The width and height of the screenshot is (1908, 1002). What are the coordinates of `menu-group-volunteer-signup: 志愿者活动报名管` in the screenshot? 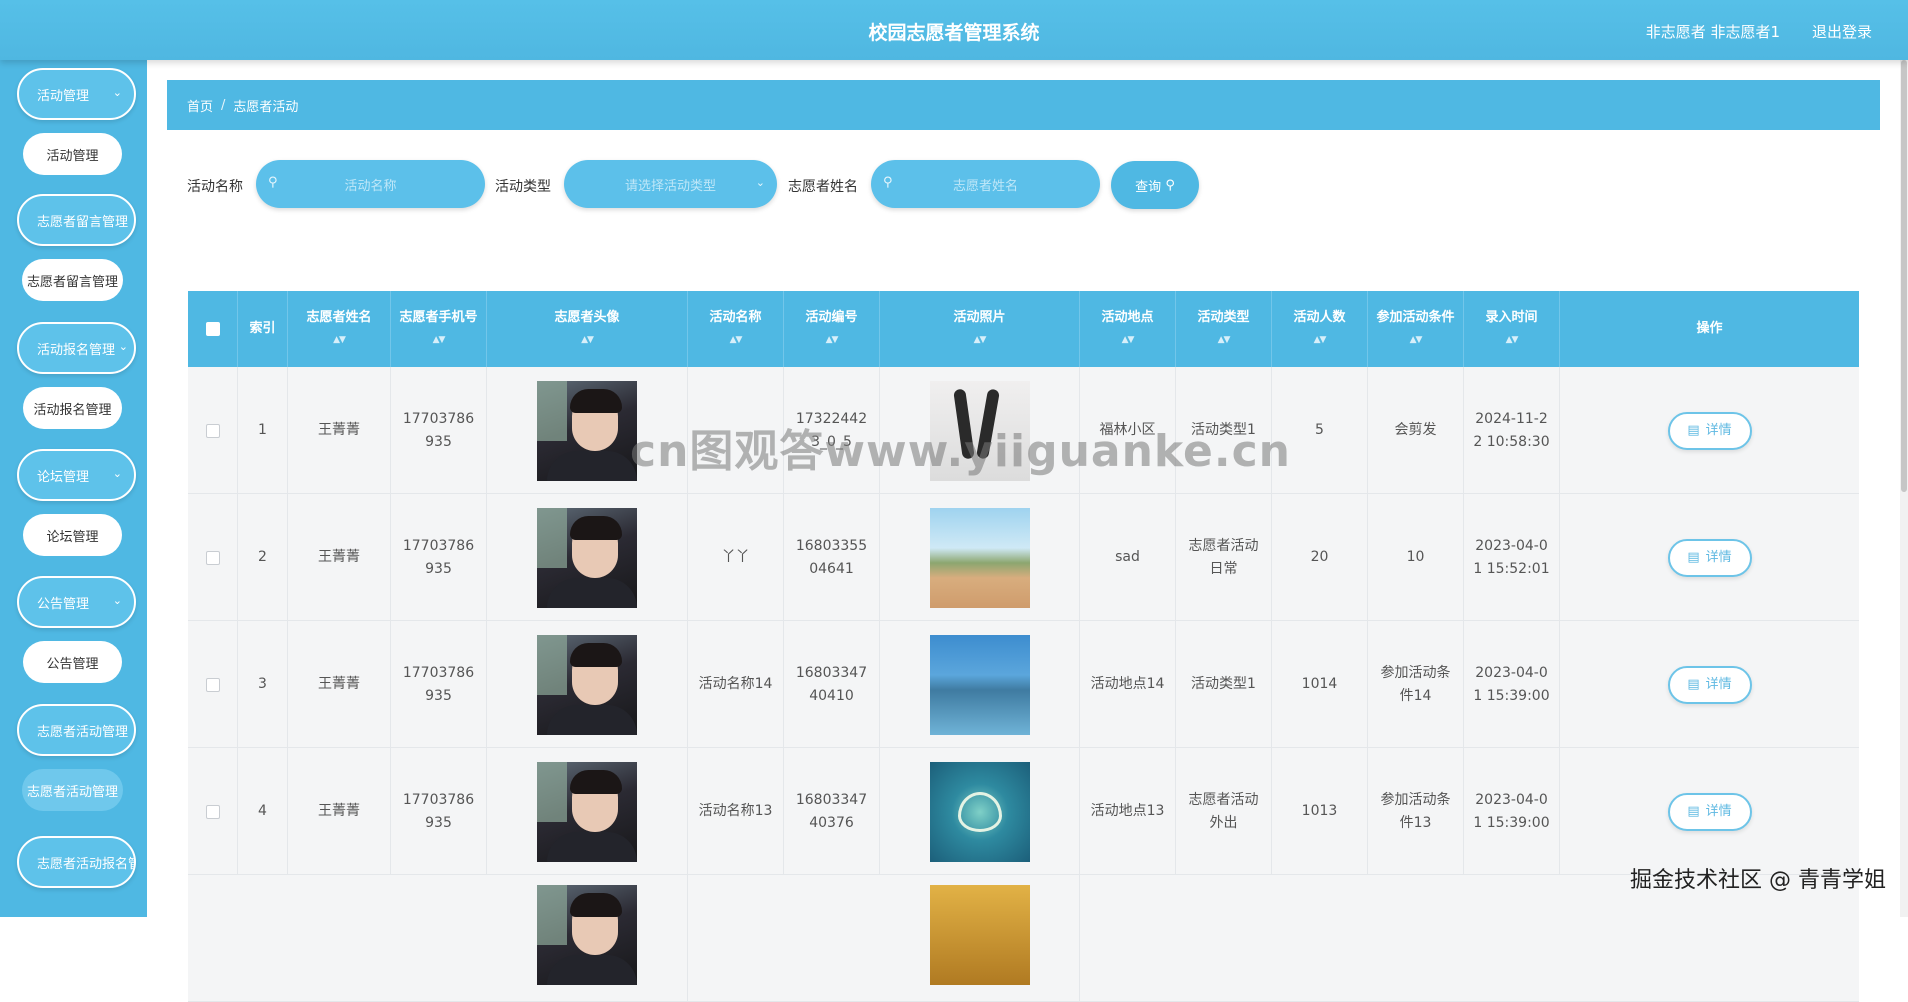 It's located at (76, 862).